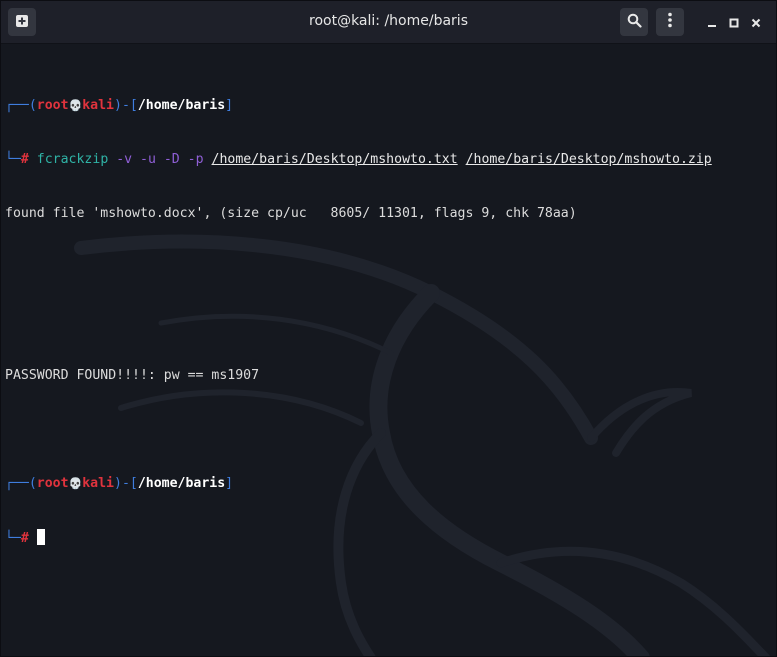 The image size is (777, 657). I want to click on vertical-dots-icon, so click(670, 22).